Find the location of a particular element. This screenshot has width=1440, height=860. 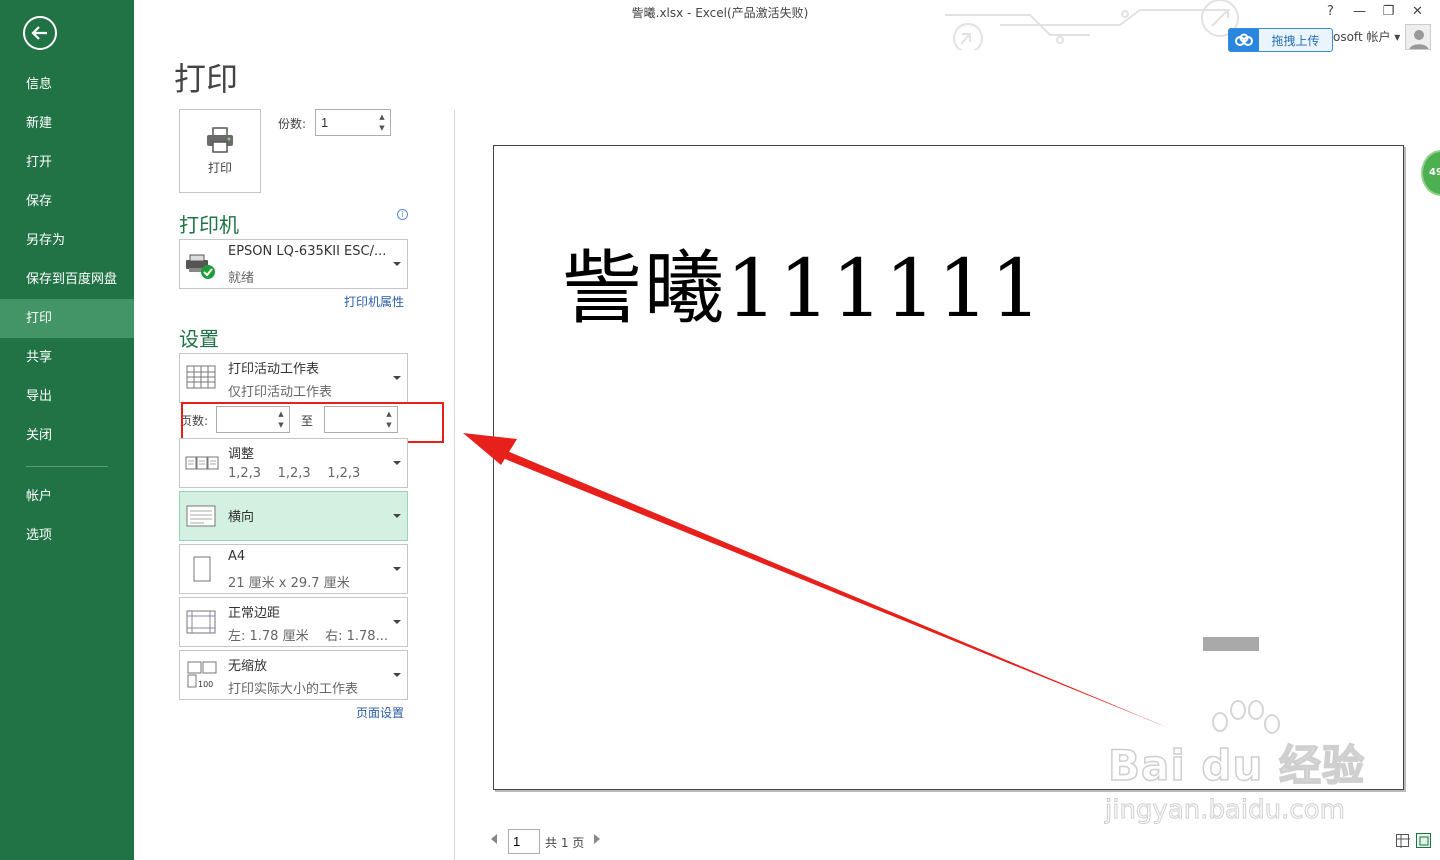

sidebar-divider is located at coordinates (67, 466).